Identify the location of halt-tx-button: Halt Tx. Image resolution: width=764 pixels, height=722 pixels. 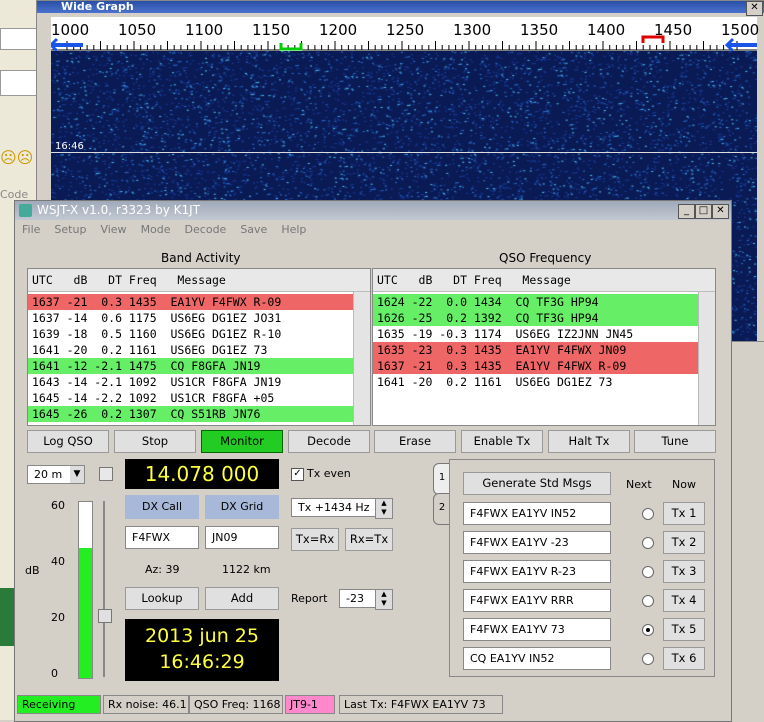
(589, 441).